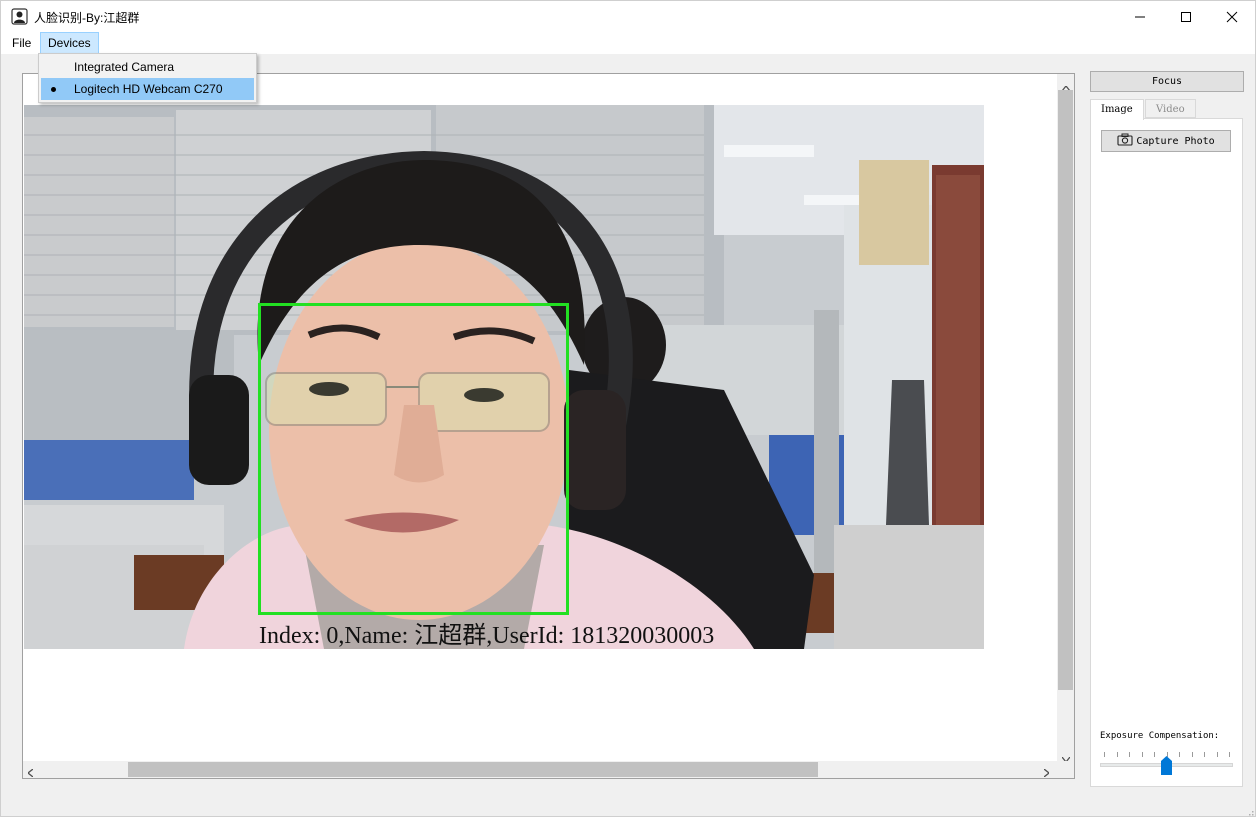  I want to click on maximize-button, so click(1186, 16).